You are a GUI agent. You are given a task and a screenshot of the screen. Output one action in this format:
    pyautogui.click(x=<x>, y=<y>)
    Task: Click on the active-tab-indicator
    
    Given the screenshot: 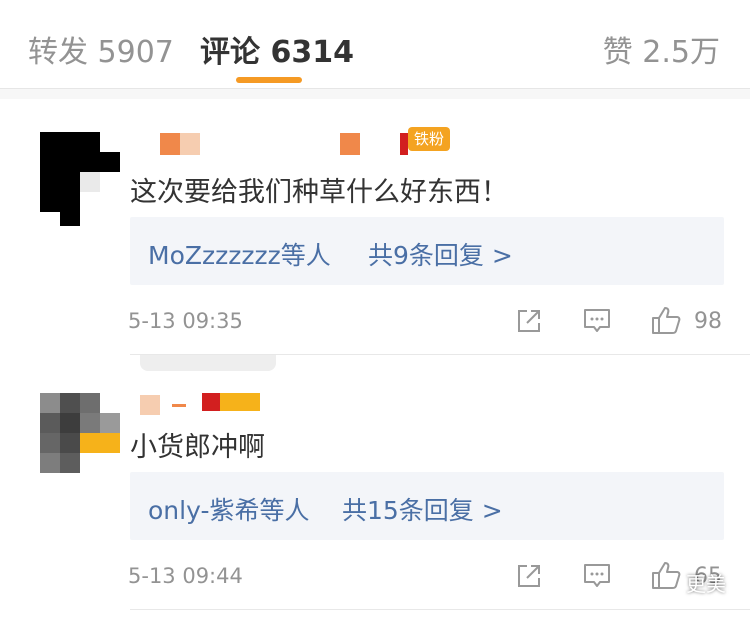 What is the action you would take?
    pyautogui.click(x=269, y=80)
    